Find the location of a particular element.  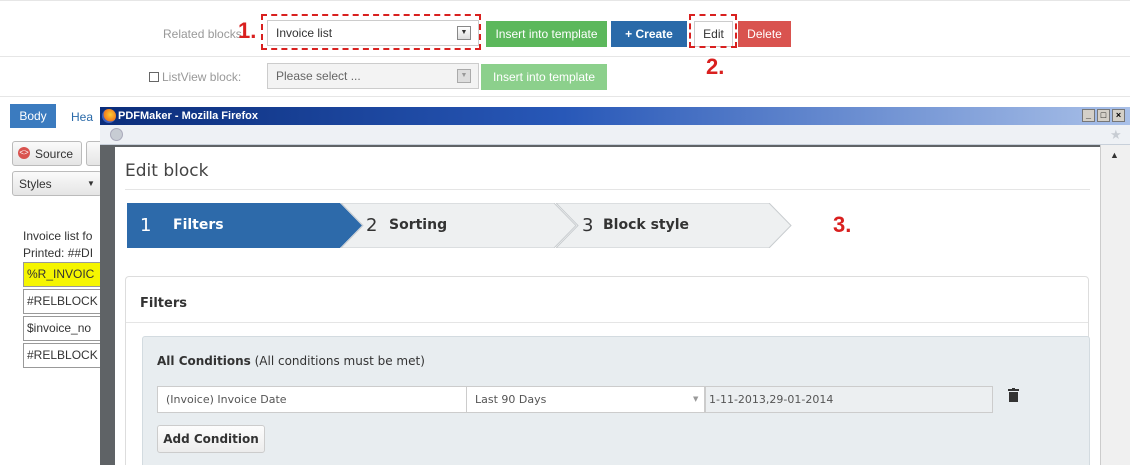

source-button: <> Source is located at coordinates (47, 153).